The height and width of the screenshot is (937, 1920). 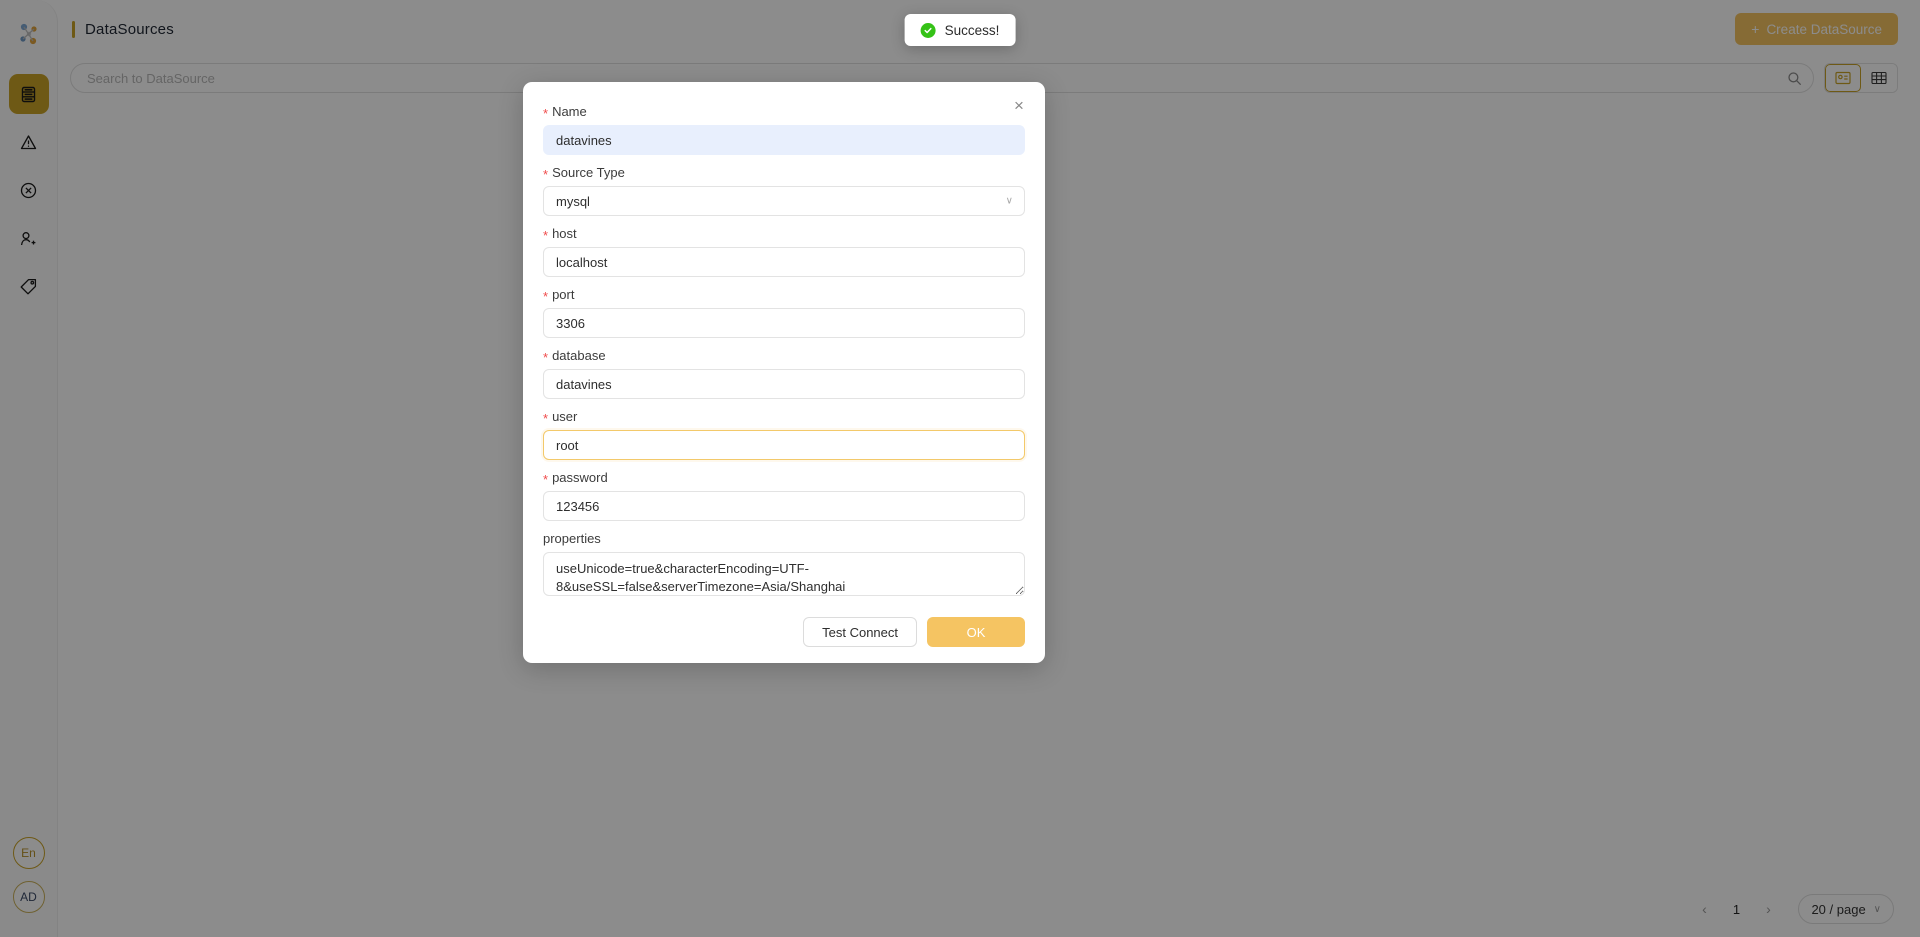 I want to click on field-properties-label: properties, so click(x=784, y=538).